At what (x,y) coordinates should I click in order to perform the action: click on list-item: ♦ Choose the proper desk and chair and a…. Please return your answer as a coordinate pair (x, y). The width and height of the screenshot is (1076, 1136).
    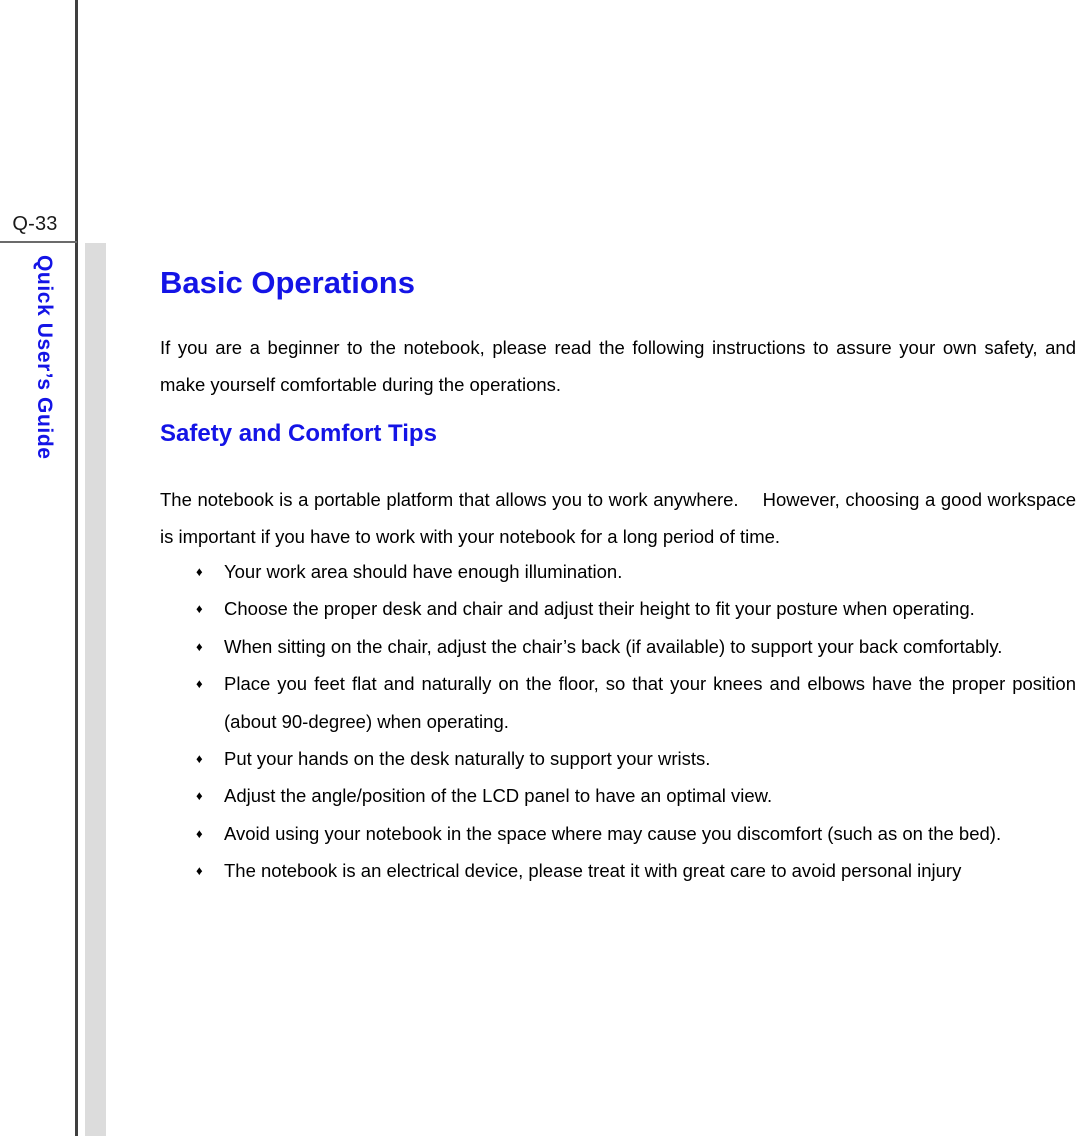
    Looking at the image, I should click on (636, 608).